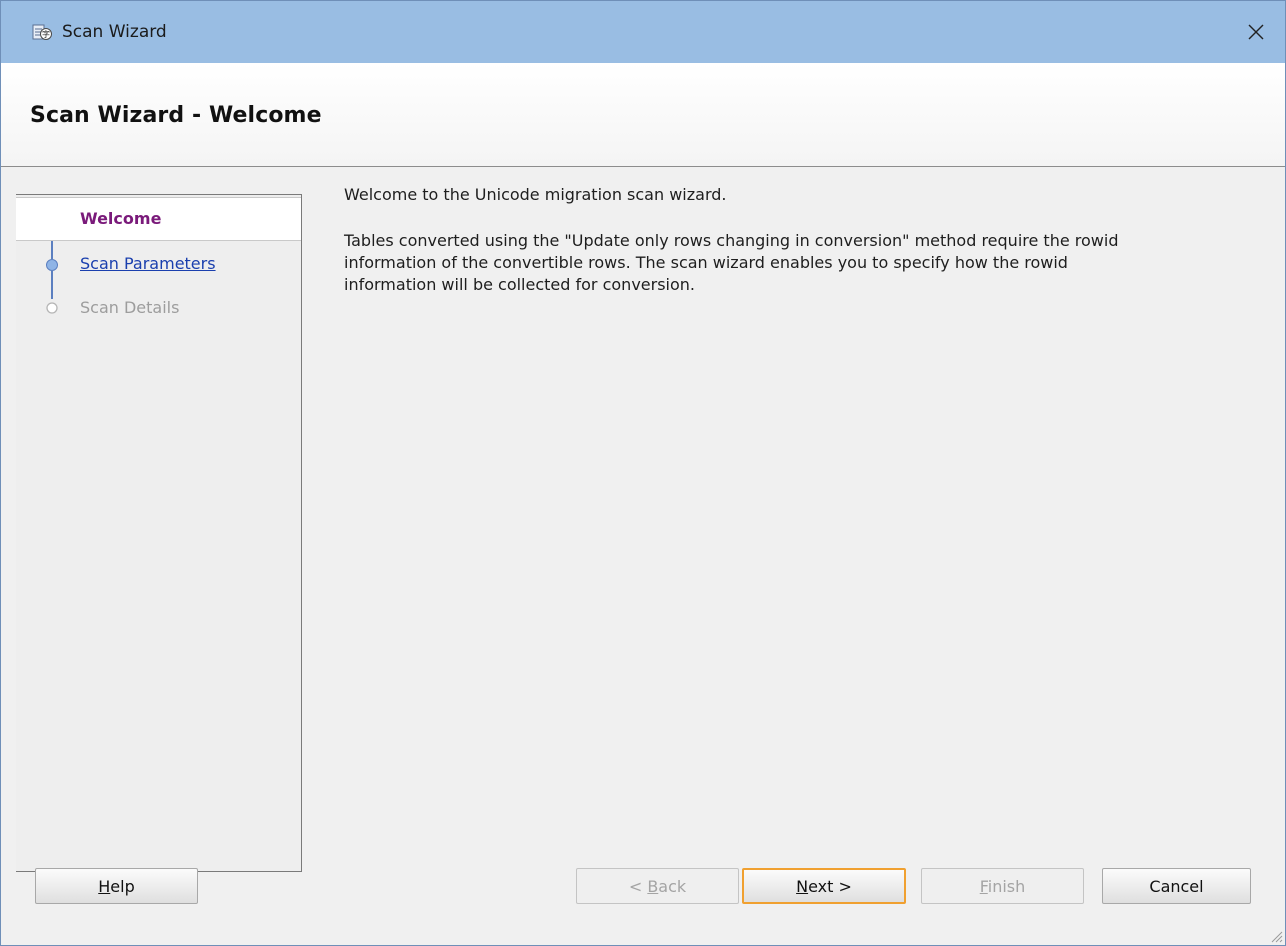 The width and height of the screenshot is (1286, 946). Describe the element at coordinates (46, 34) in the screenshot. I see `svg-text: 字` at that location.